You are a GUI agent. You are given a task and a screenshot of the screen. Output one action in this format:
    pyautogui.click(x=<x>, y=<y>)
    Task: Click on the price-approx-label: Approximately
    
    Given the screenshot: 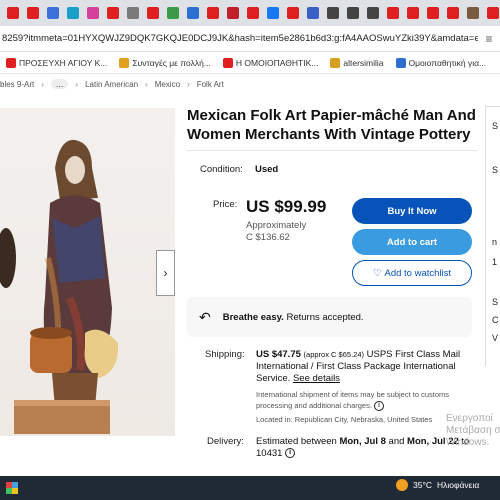 What is the action you would take?
    pyautogui.click(x=276, y=225)
    